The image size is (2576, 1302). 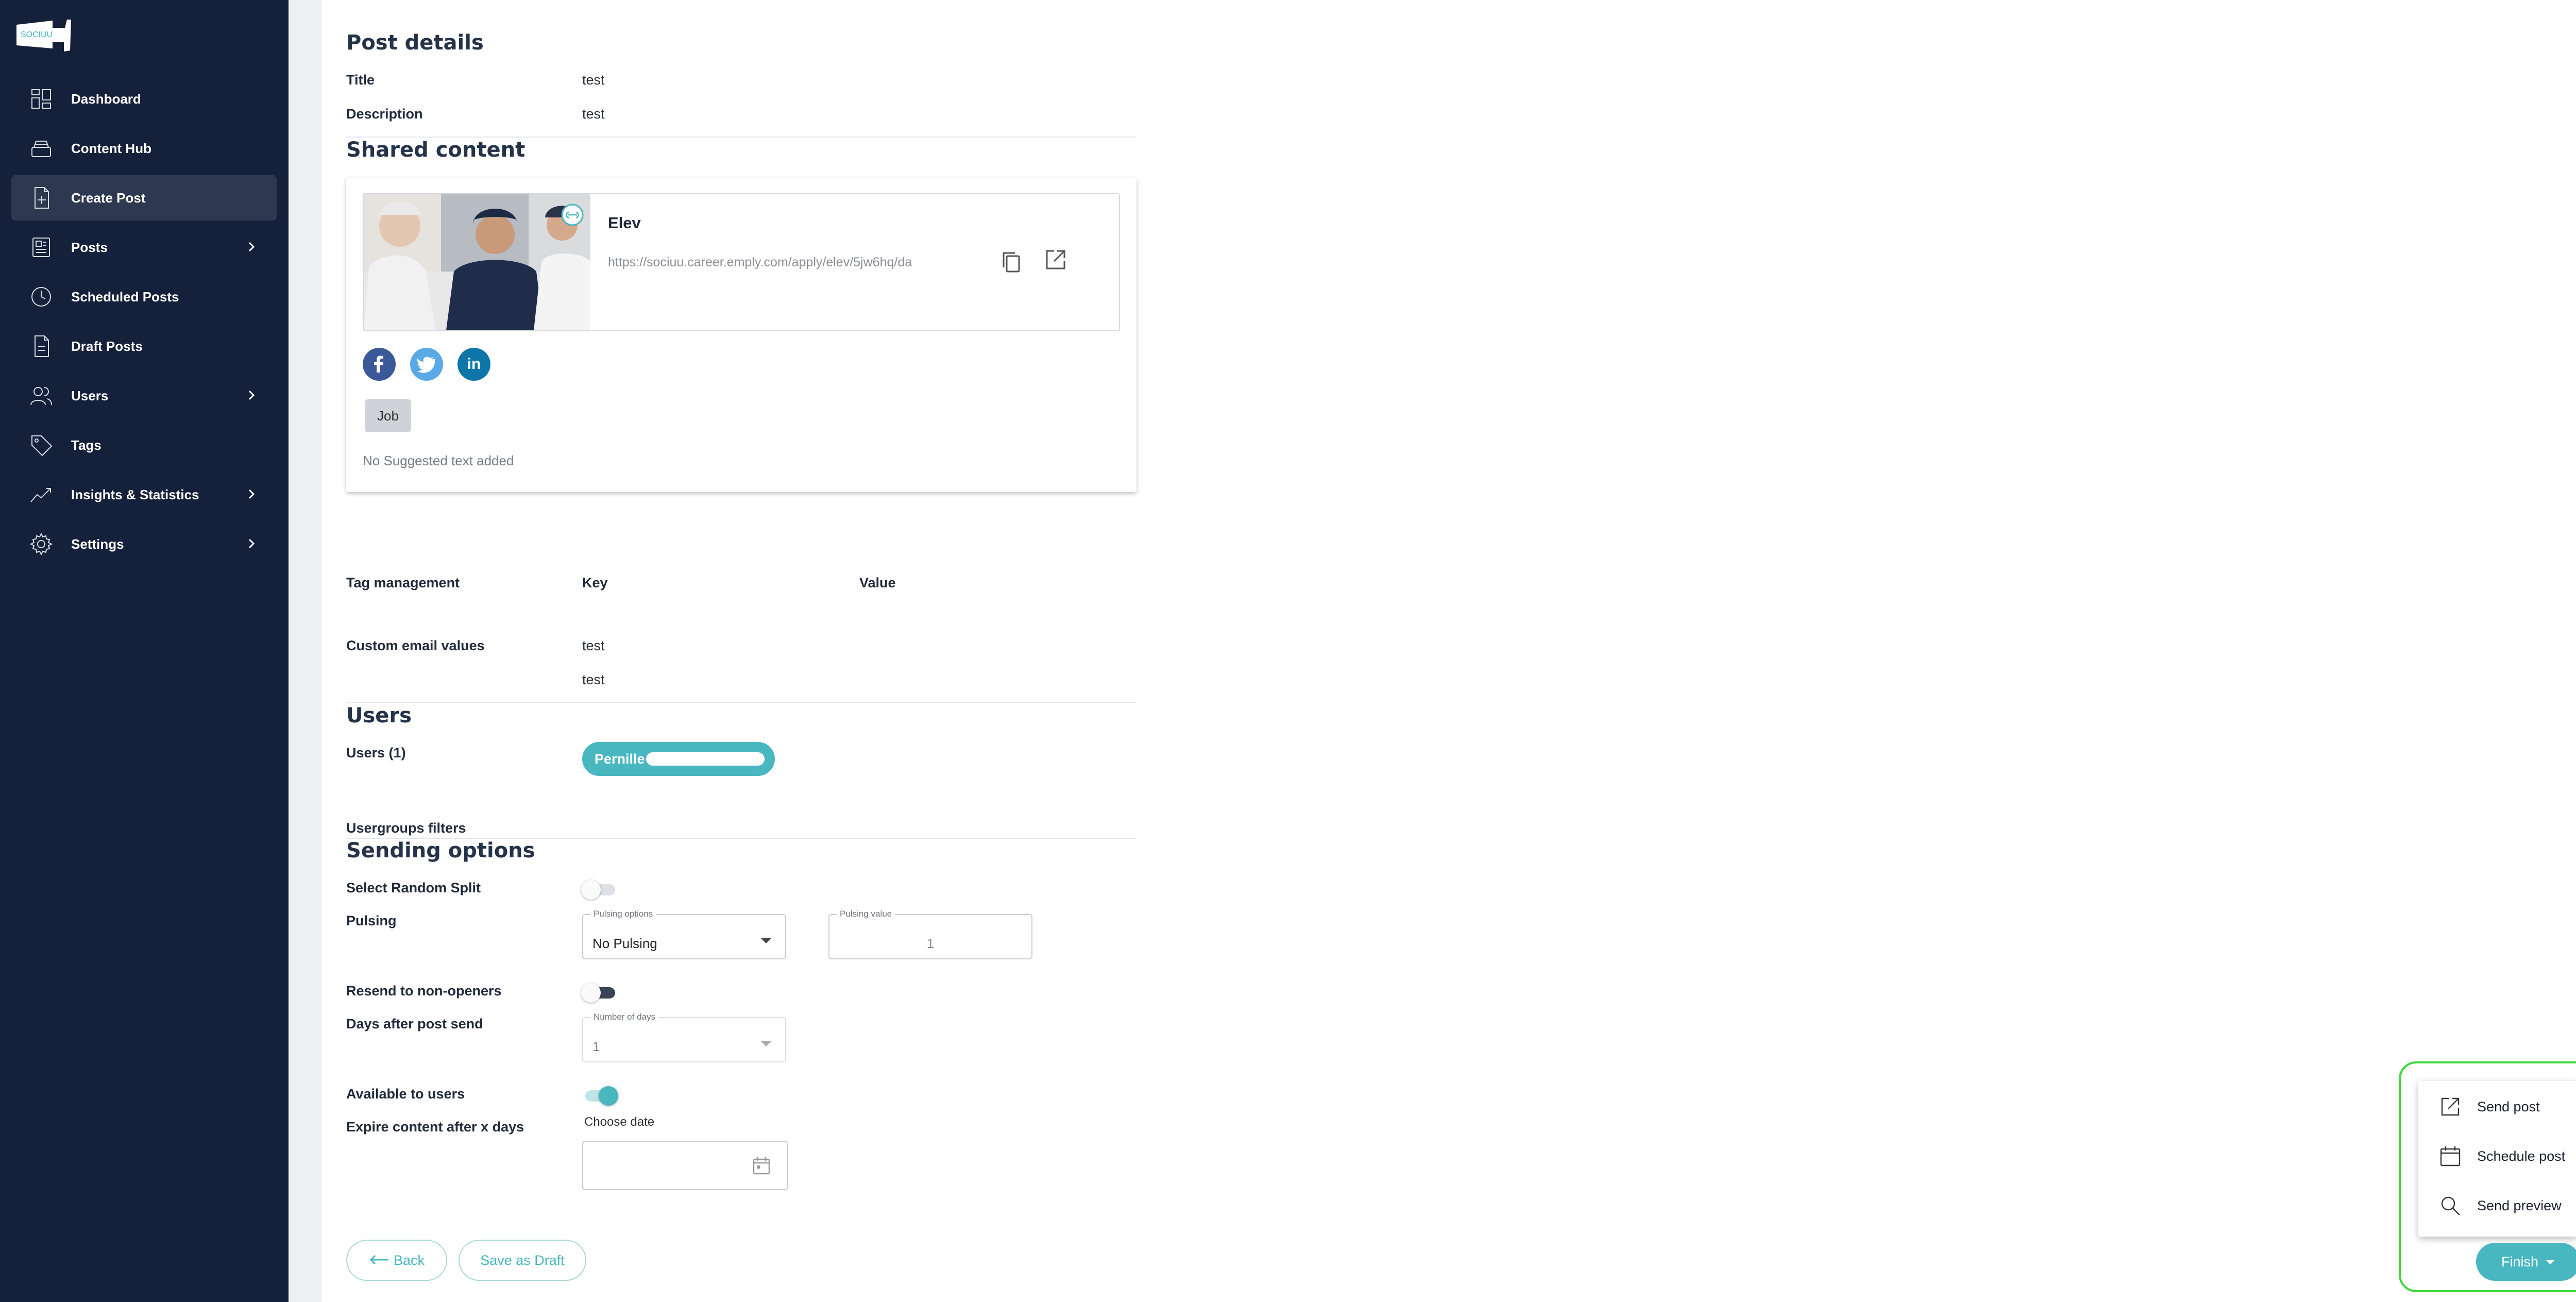 I want to click on random-split-toggle, so click(x=600, y=889).